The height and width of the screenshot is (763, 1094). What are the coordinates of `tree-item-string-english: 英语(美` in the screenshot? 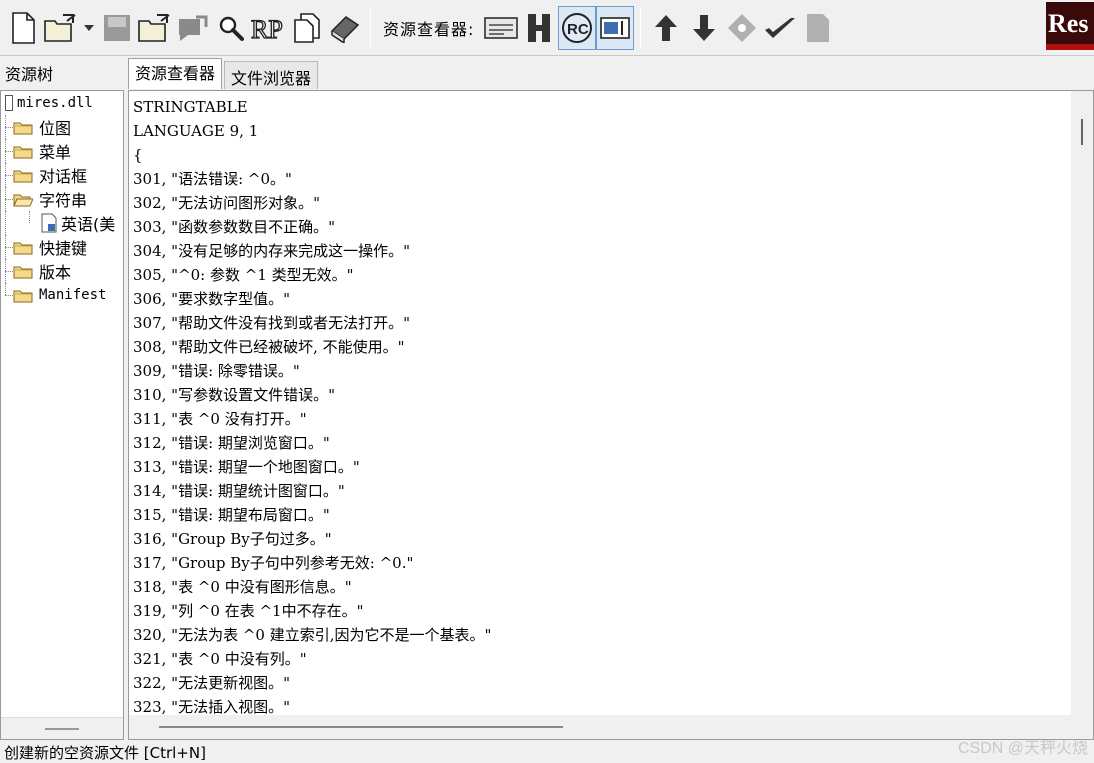 It's located at (62, 223).